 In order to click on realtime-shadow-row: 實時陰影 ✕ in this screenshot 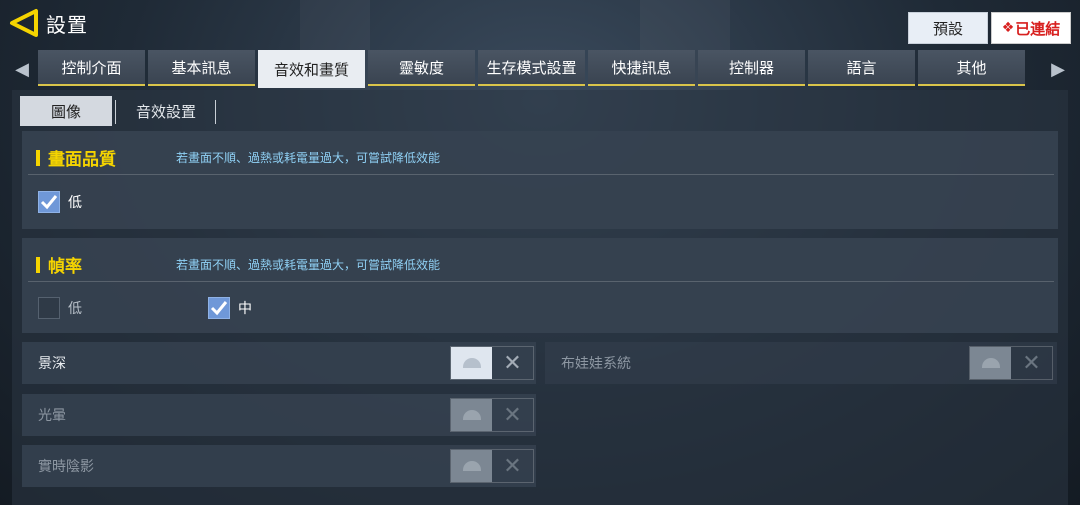, I will do `click(279, 466)`.